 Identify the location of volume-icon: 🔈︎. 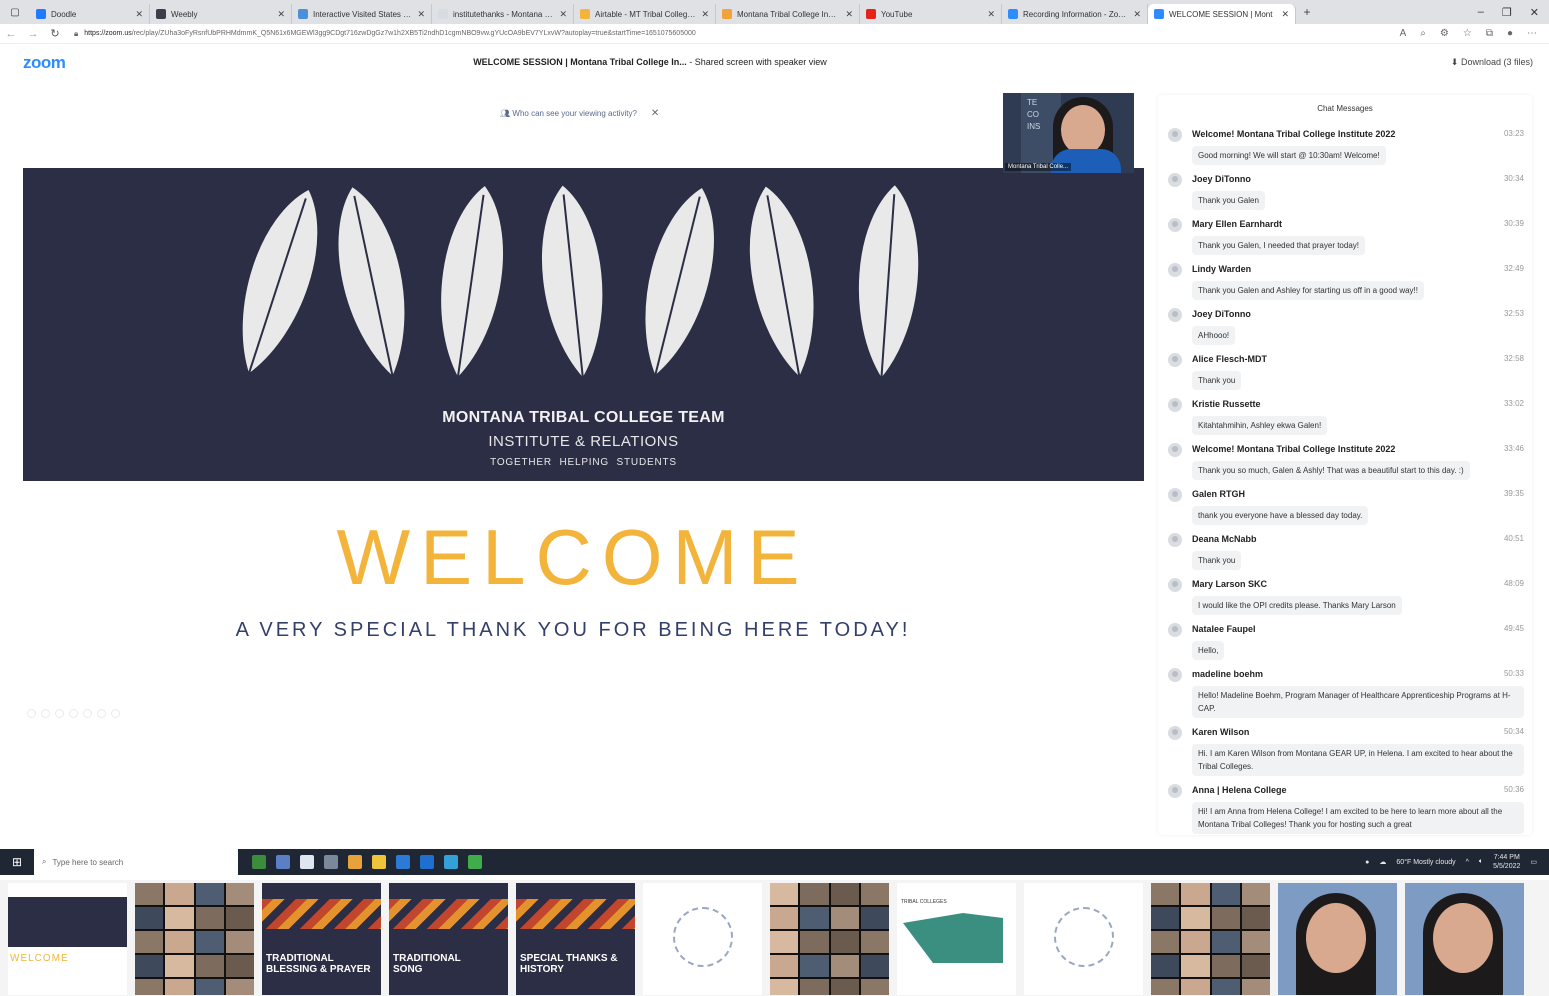
(1481, 862).